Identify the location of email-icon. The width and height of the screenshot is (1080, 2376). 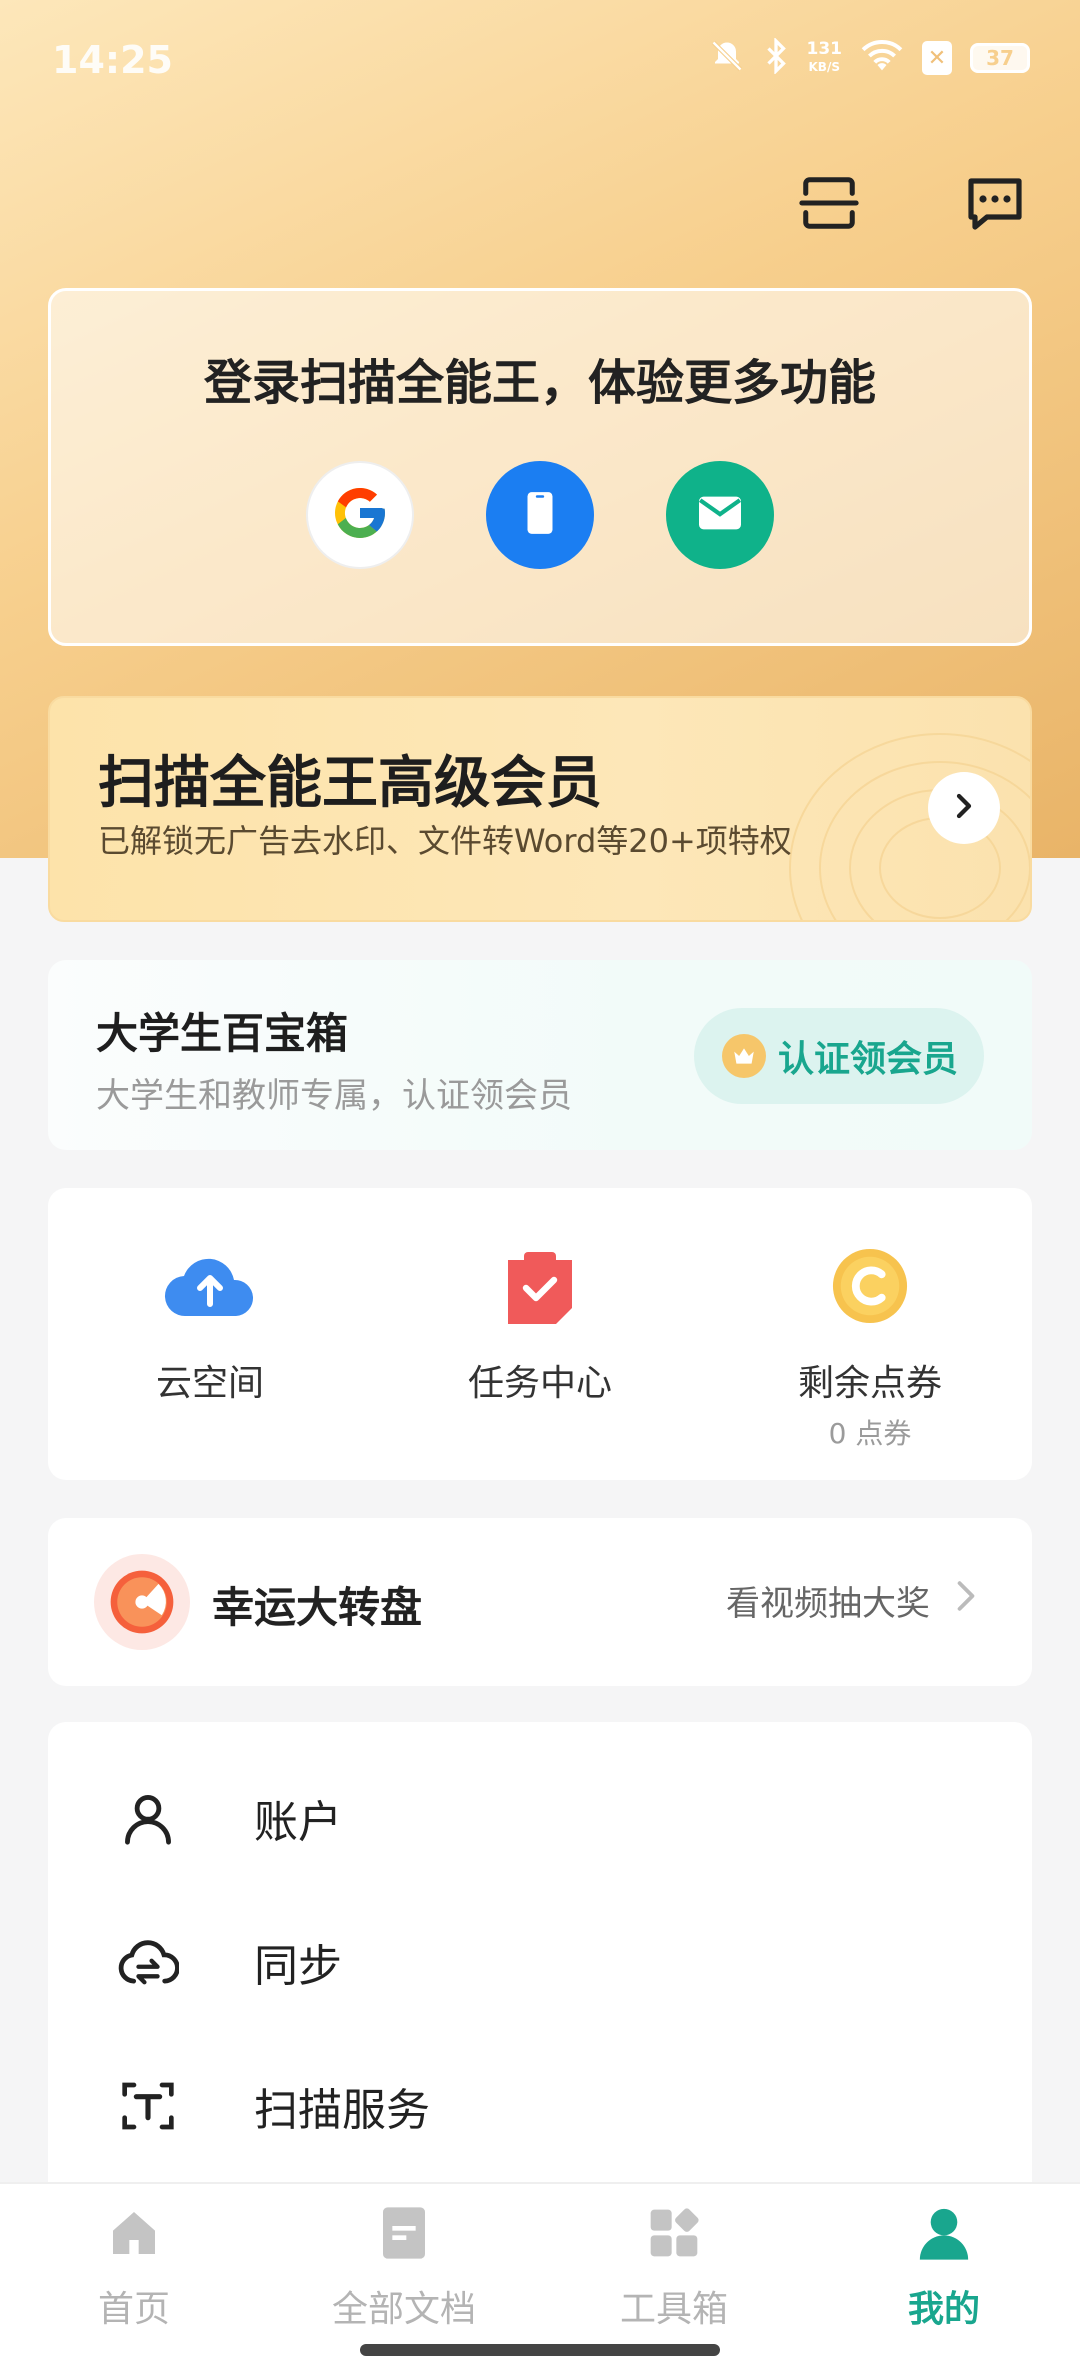
(720, 515).